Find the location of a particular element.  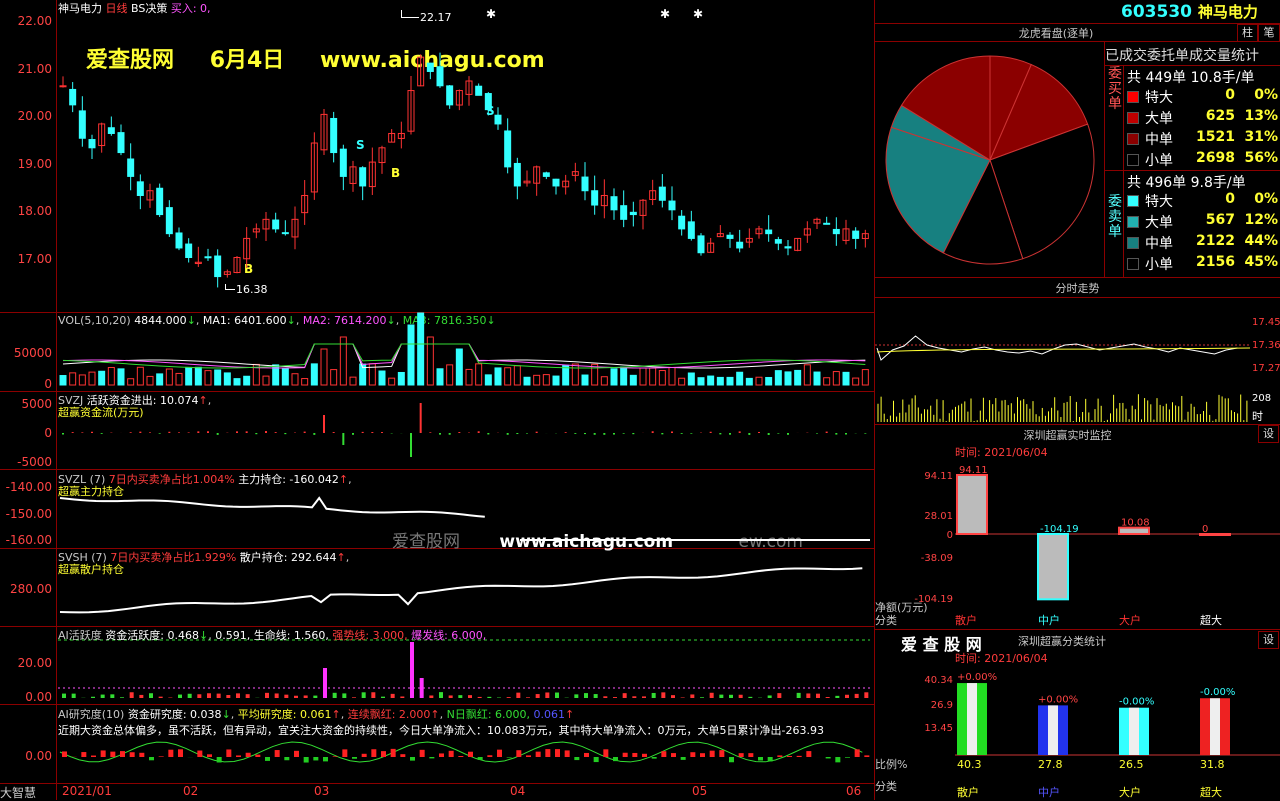

classify-cat: 分类 is located at coordinates (886, 786).